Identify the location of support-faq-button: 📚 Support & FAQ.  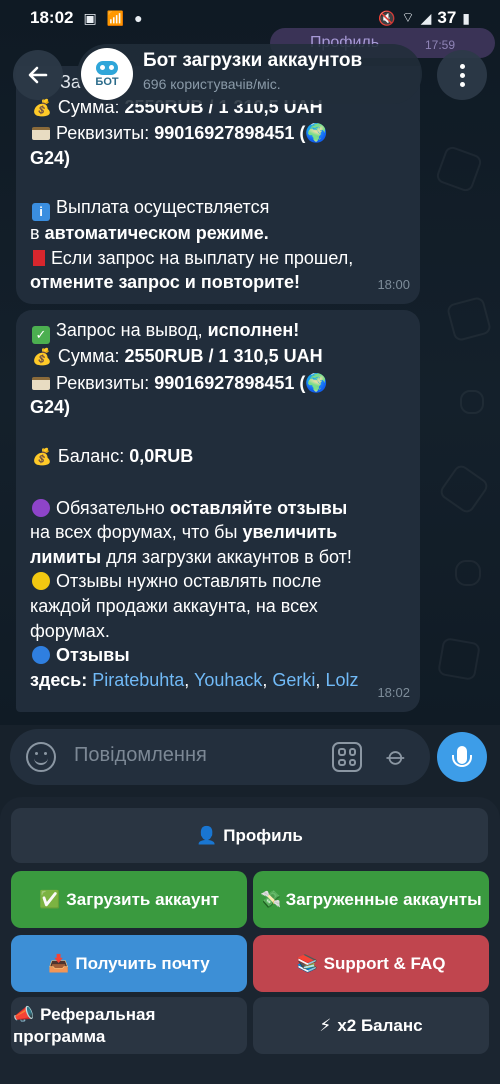
(371, 963).